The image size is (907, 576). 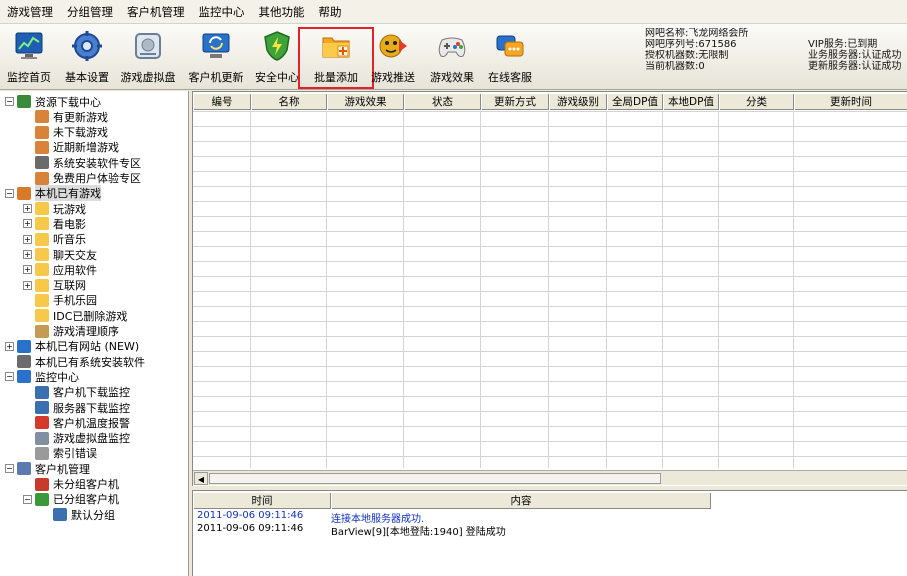 I want to click on toolbar-button-2: 游戏虚拟盘, so click(x=148, y=57).